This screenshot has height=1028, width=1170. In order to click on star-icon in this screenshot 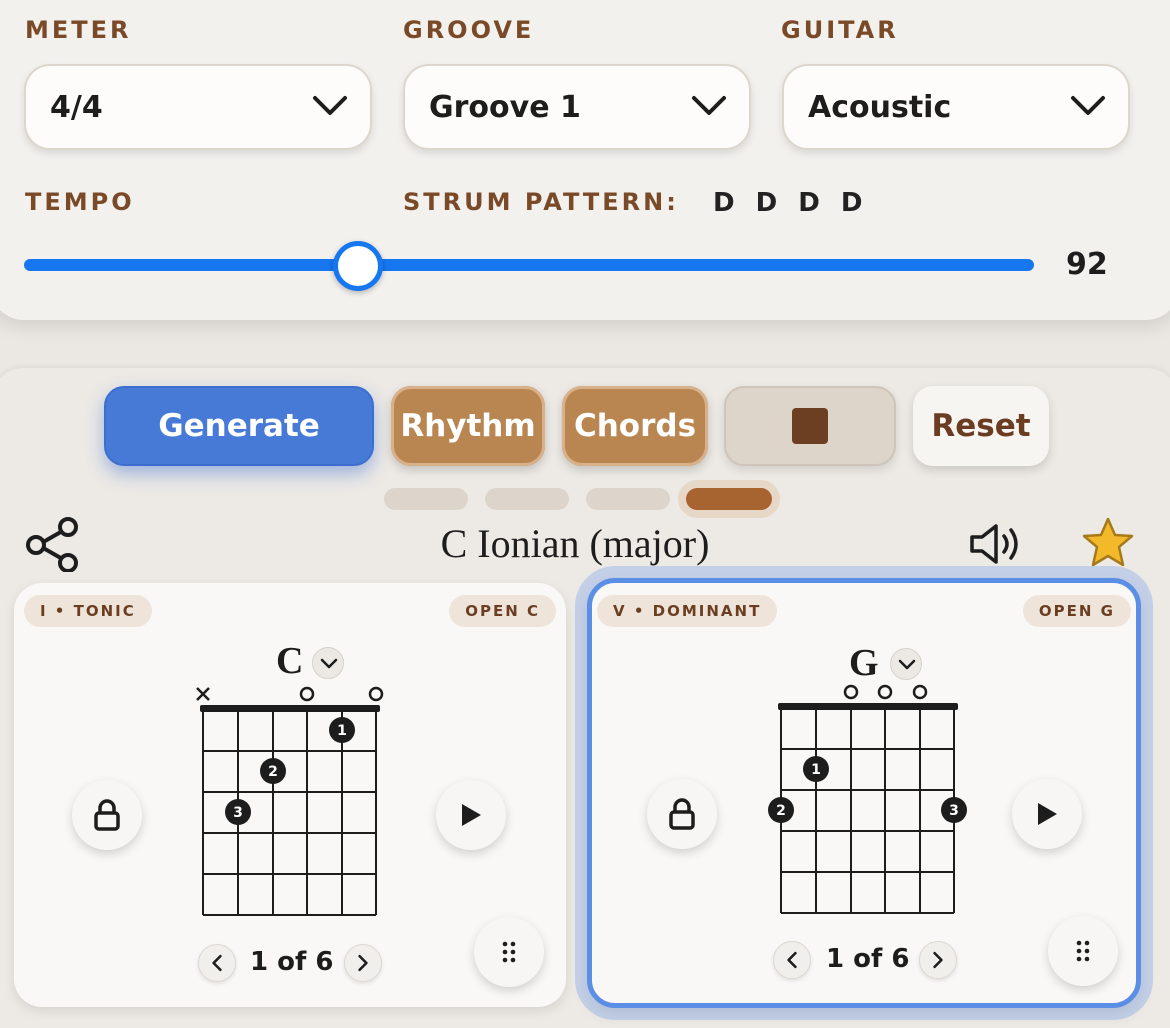, I will do `click(1108, 543)`.